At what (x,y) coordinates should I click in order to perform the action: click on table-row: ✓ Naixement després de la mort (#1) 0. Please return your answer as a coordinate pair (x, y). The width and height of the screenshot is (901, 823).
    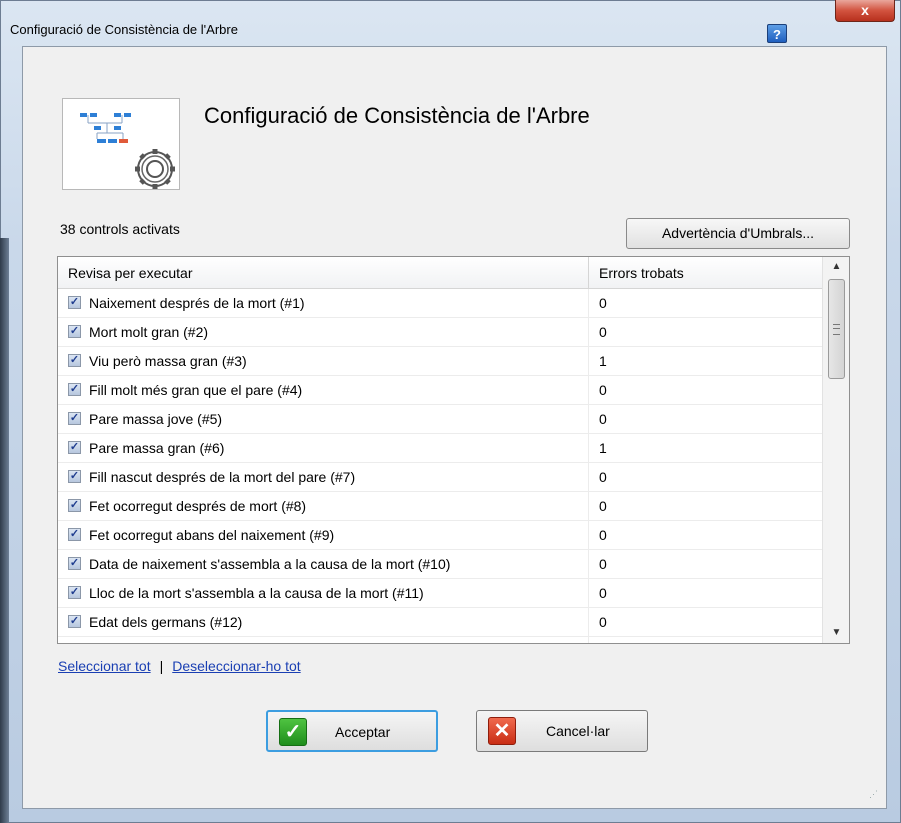
    Looking at the image, I should click on (440, 303).